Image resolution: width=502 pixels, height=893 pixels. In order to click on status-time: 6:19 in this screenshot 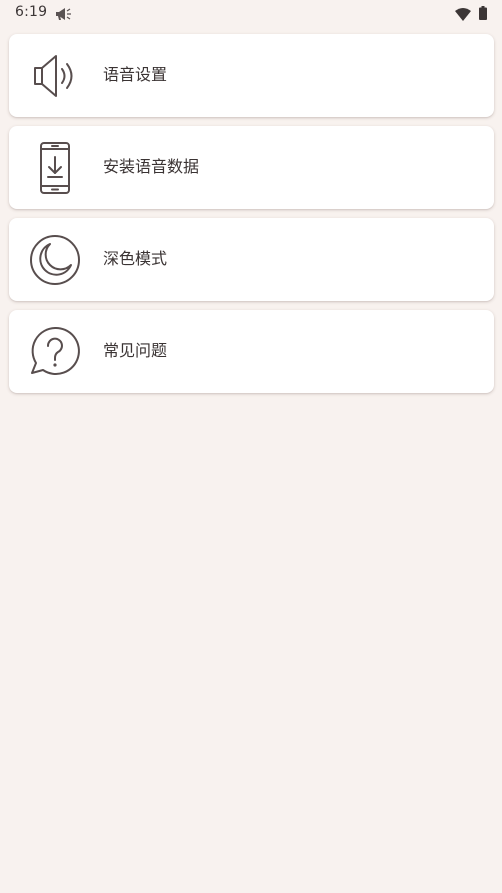, I will do `click(31, 12)`.